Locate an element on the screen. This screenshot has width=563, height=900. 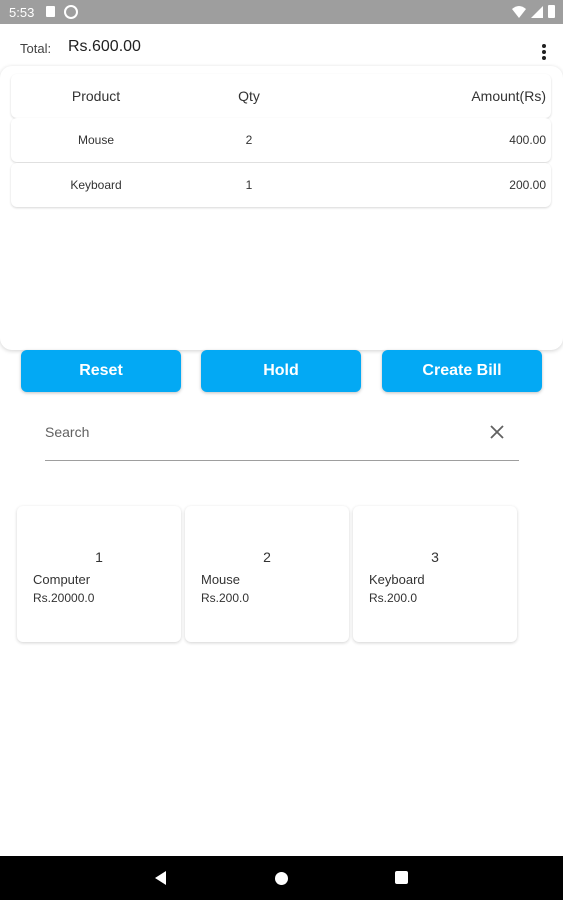
navigation-bar is located at coordinates (281, 878).